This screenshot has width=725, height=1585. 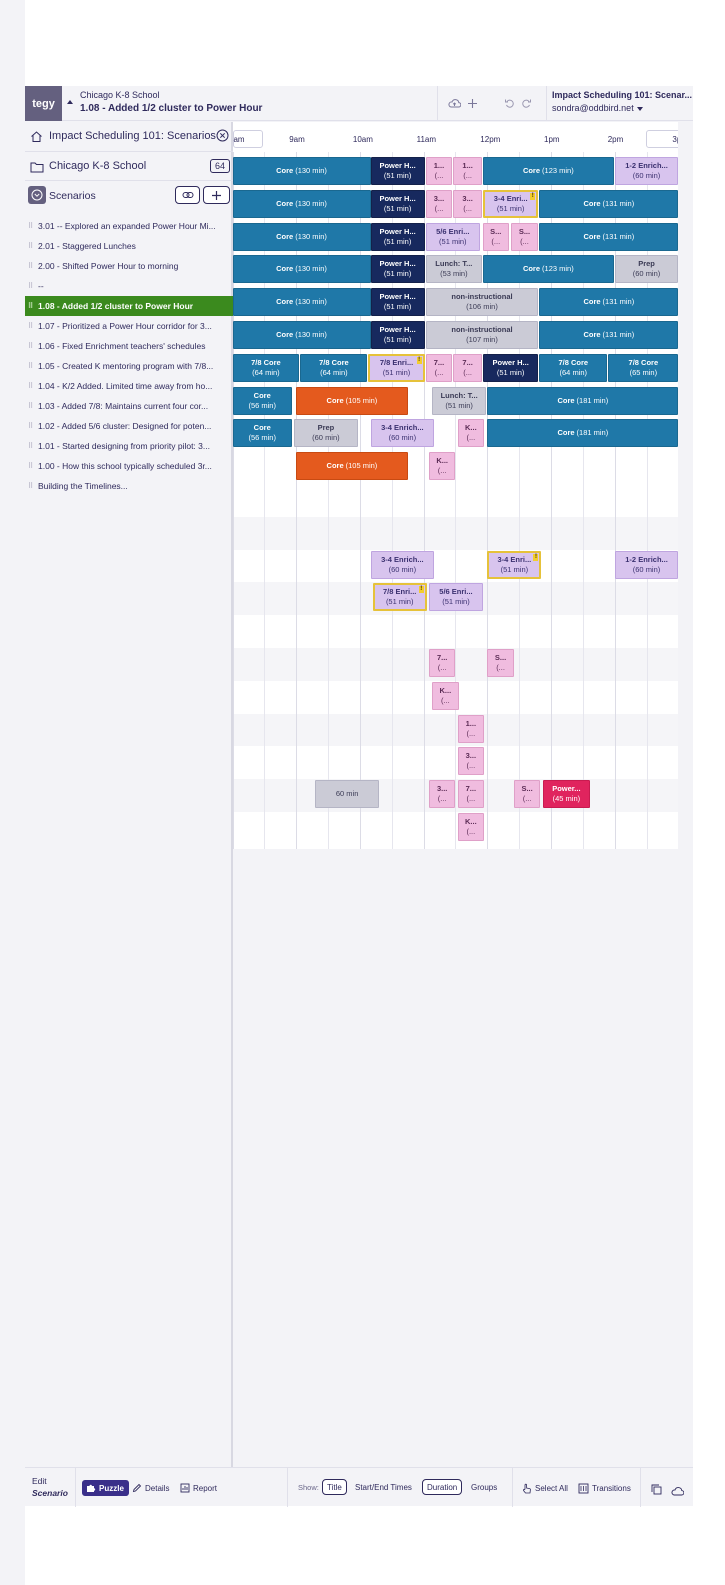 What do you see at coordinates (129, 266) in the screenshot?
I see `scenario-item: ⠿ 2.00 - Shifted Power Hour to morning` at bounding box center [129, 266].